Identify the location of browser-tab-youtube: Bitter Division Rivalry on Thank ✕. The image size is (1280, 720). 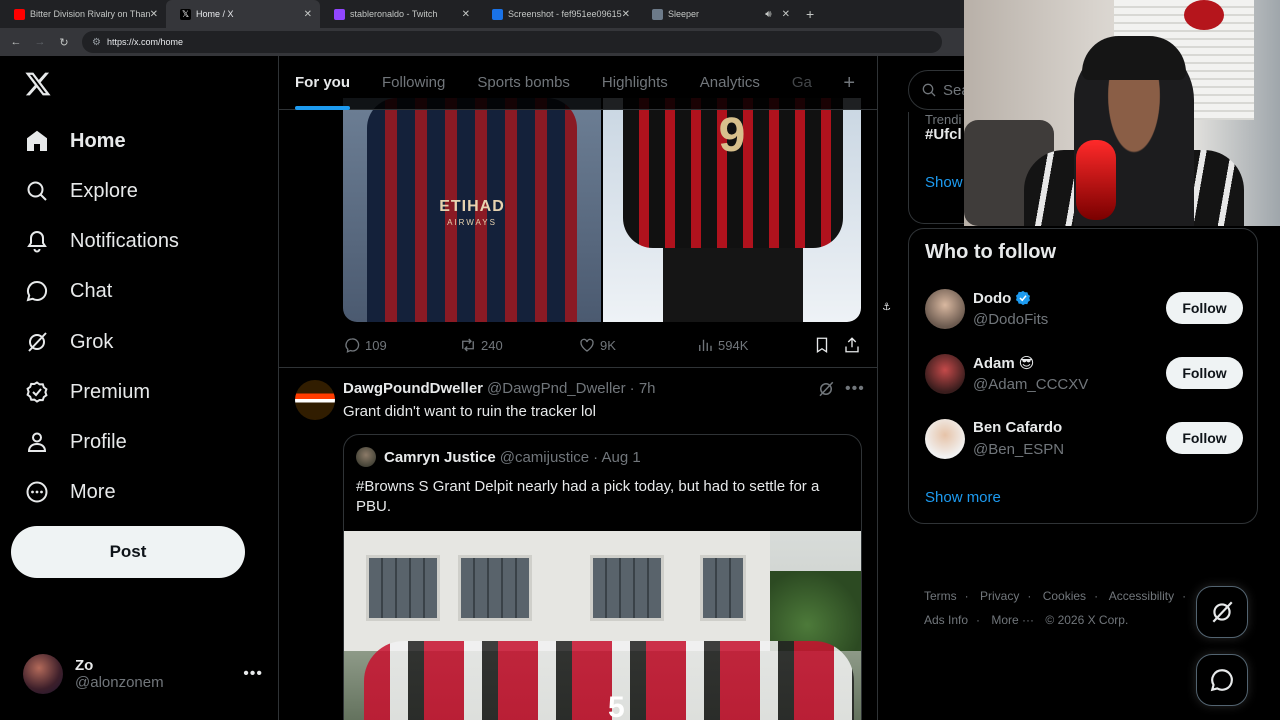
(83, 14).